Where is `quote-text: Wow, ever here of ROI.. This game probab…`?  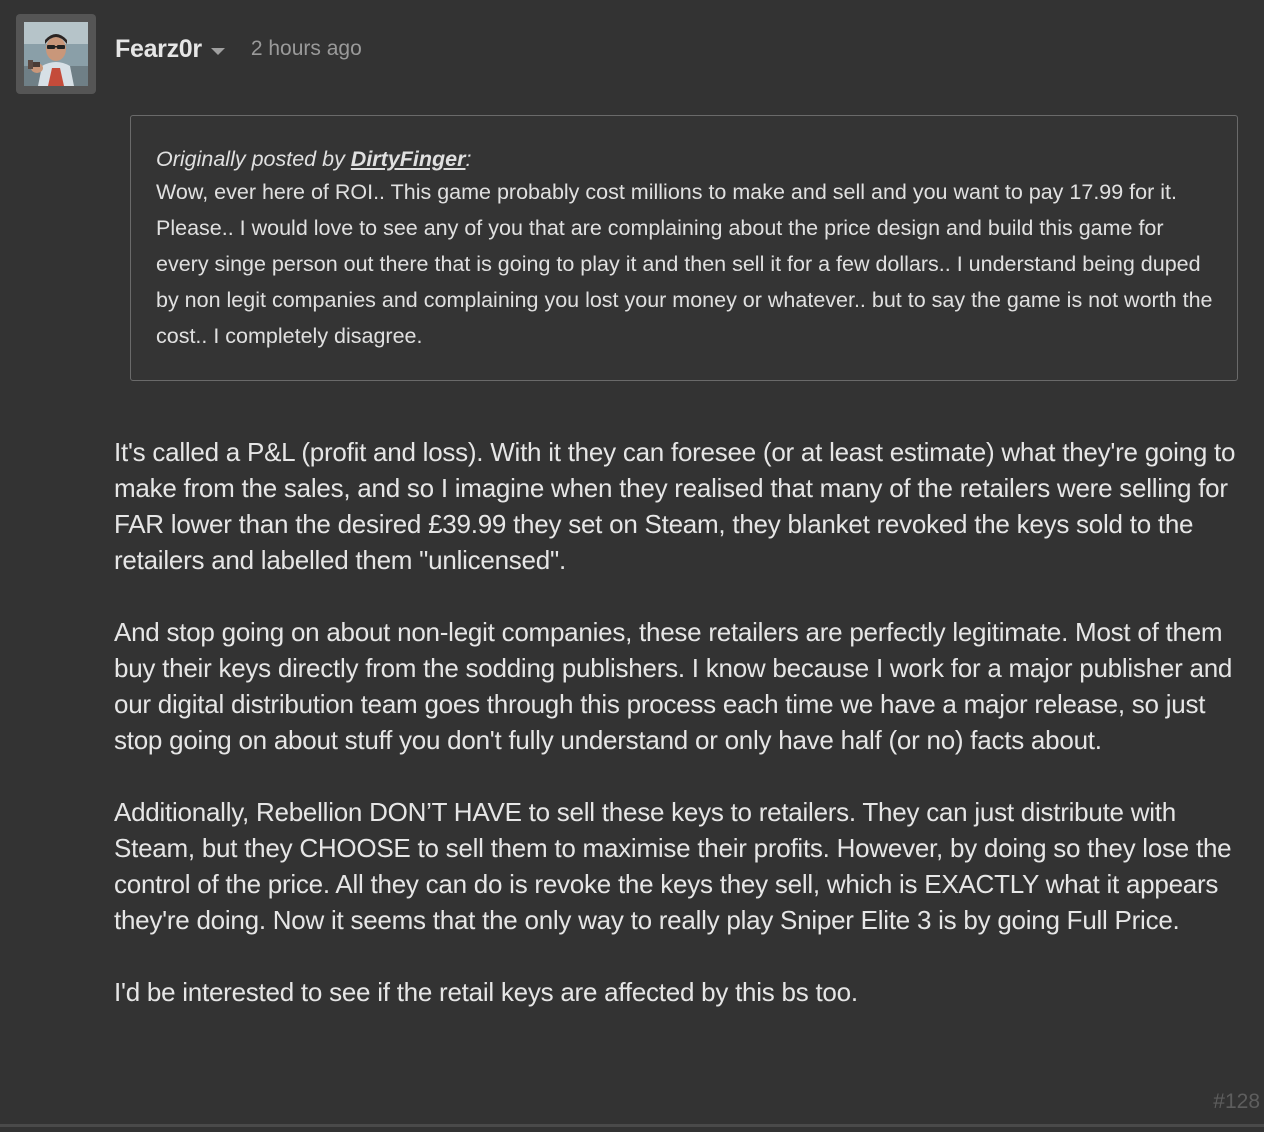 quote-text: Wow, ever here of ROI.. This game probab… is located at coordinates (684, 264).